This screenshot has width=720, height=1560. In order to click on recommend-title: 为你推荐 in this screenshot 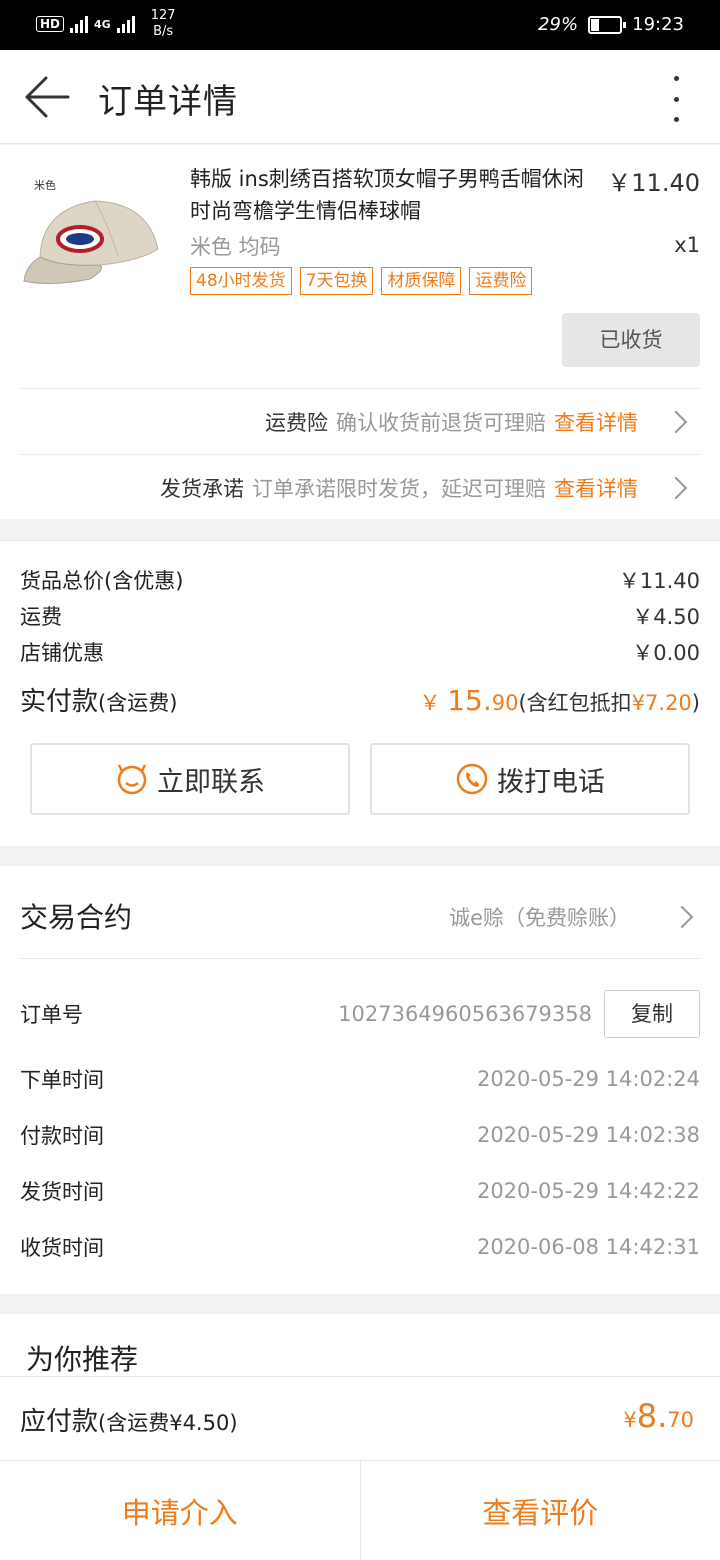, I will do `click(82, 1359)`.